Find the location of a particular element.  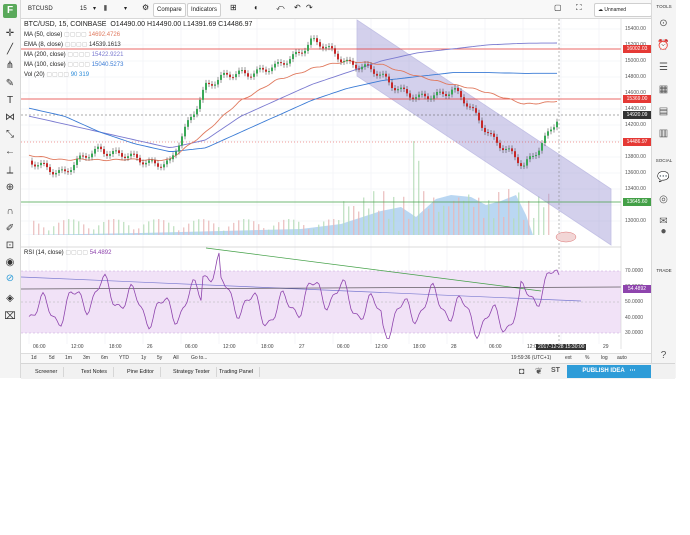

tab-trading-panel: Trading Panel is located at coordinates (237, 372).